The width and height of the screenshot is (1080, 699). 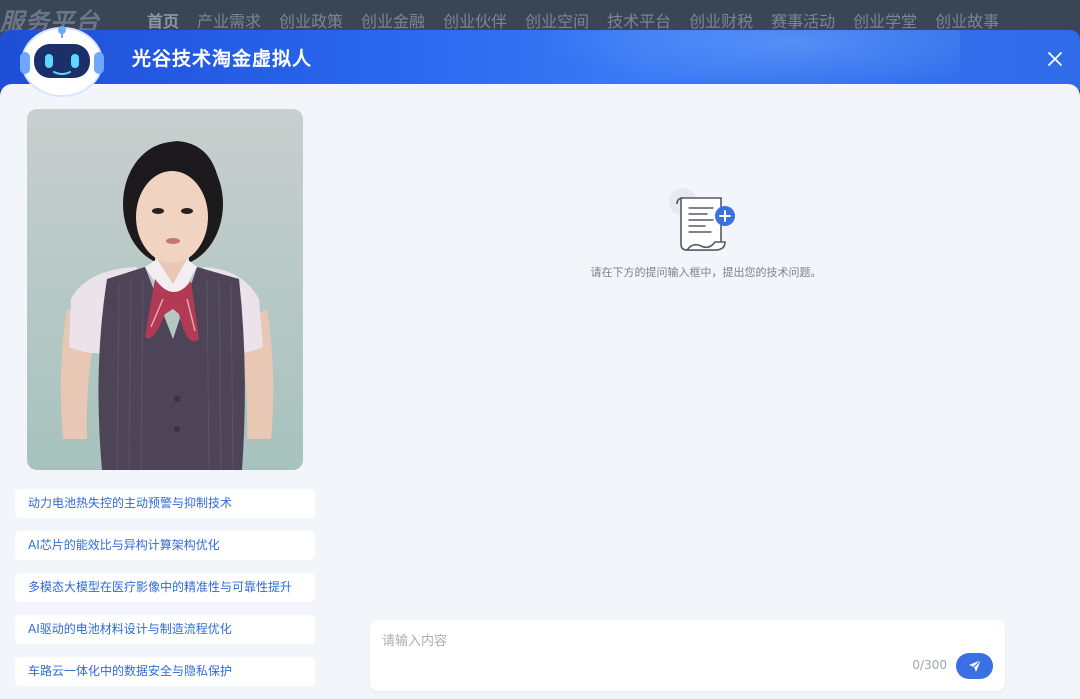 What do you see at coordinates (165, 671) in the screenshot?
I see `suggestion-item: 车路云一体化中的数据安全与隐私保护` at bounding box center [165, 671].